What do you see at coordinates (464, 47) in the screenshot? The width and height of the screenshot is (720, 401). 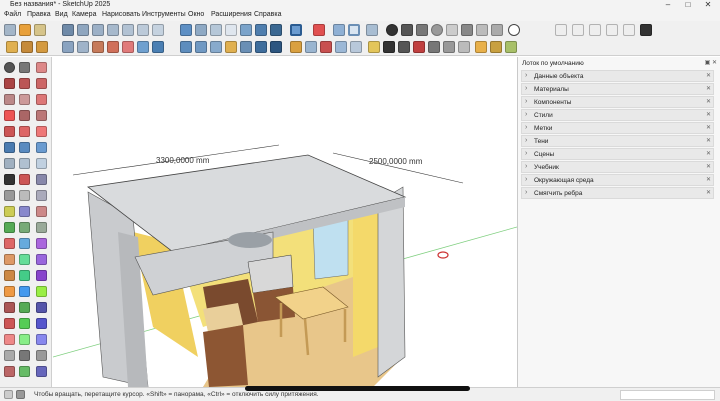 I see `section-cut-icon` at bounding box center [464, 47].